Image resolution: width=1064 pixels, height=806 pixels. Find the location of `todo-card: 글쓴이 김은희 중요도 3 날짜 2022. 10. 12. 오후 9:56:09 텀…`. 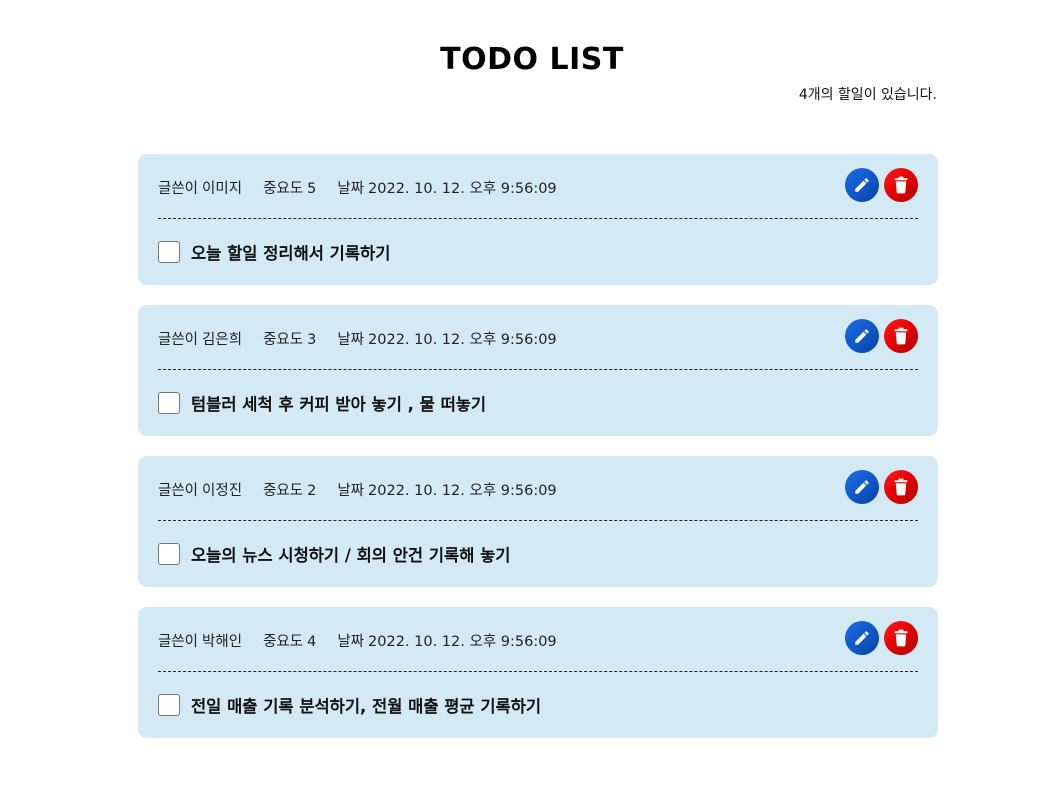

todo-card: 글쓴이 김은희 중요도 3 날짜 2022. 10. 12. 오후 9:56:09 텀… is located at coordinates (538, 370).